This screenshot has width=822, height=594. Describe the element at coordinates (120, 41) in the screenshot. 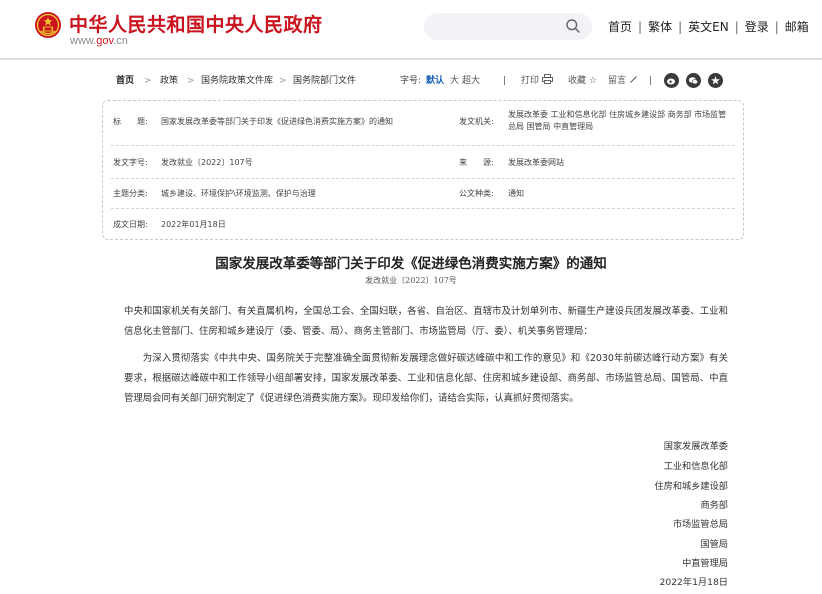

I see `domain-suffix: .cn` at that location.